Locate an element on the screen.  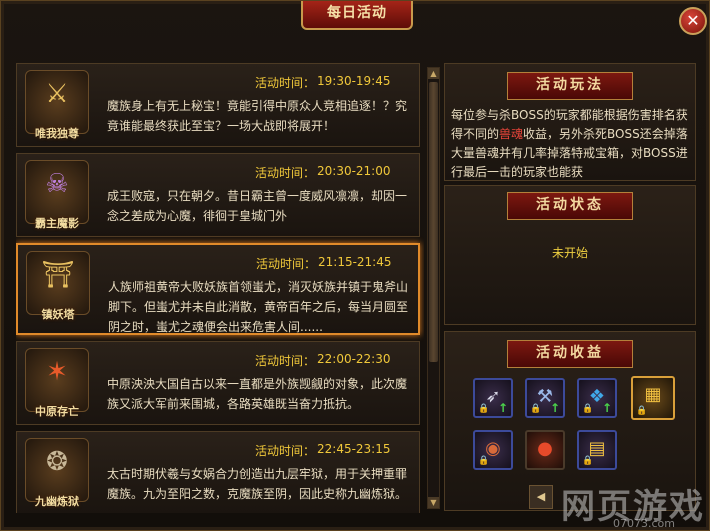
activity-emblem: ✶ 中原存亡 is located at coordinates (57, 383).